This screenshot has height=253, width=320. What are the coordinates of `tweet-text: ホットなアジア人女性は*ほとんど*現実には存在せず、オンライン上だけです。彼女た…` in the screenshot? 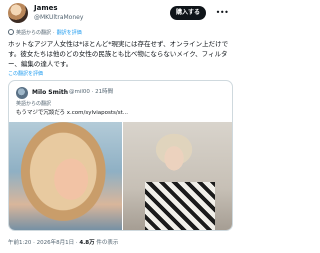 It's located at (118, 54).